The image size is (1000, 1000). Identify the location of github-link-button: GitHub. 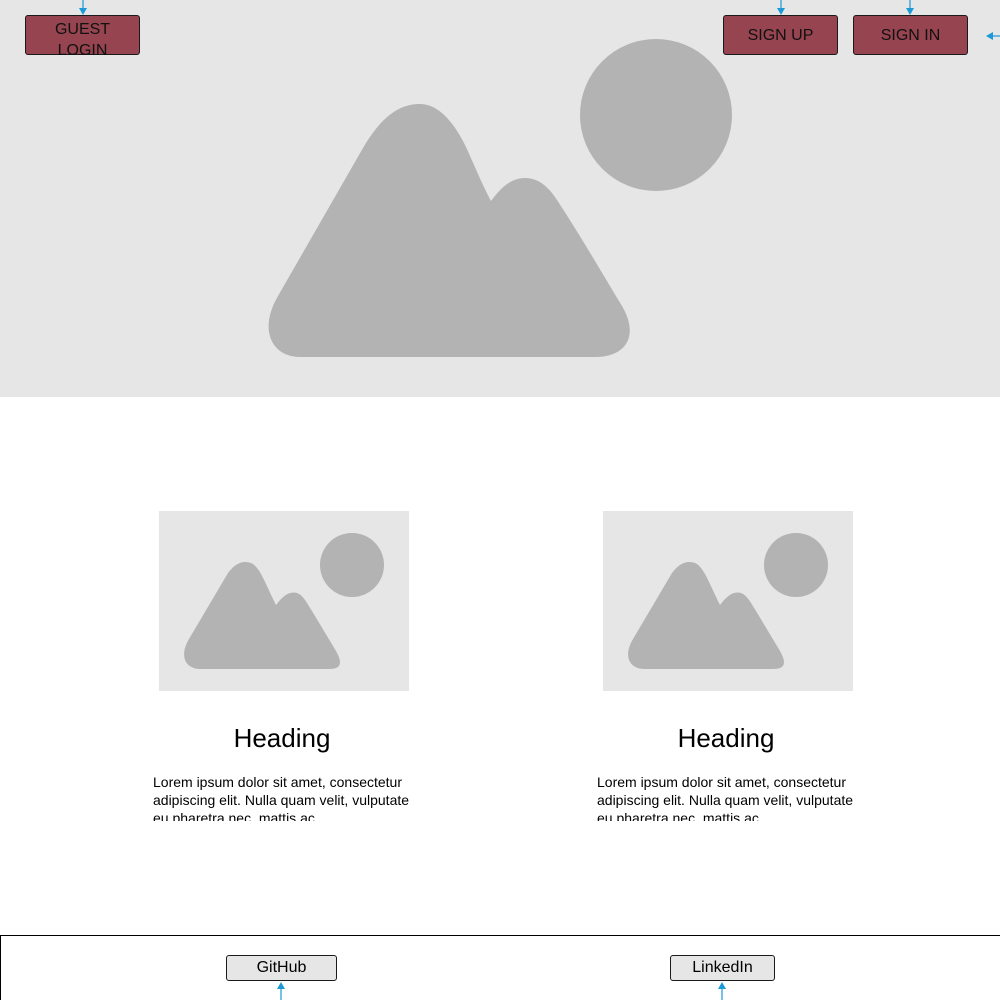
(281, 968).